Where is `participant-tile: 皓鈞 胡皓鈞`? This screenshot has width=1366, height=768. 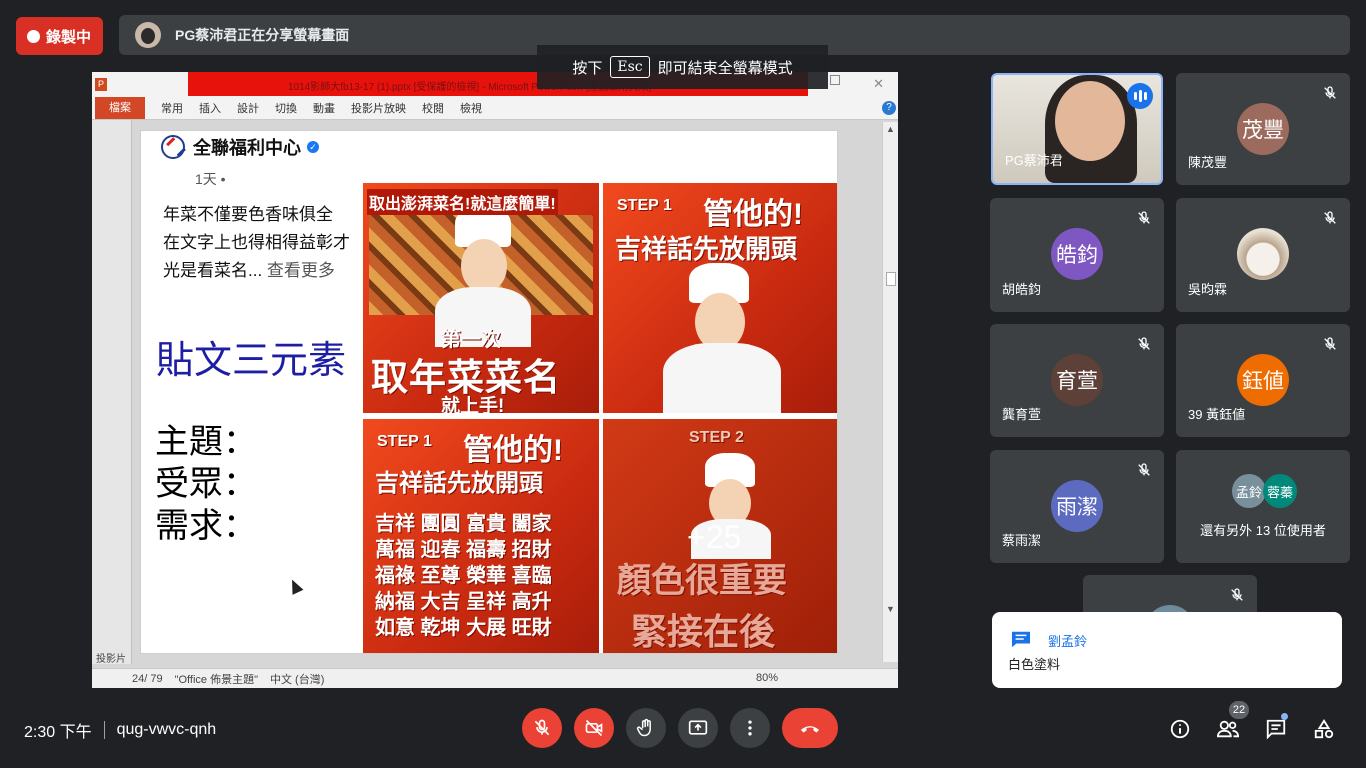
participant-tile: 皓鈞 胡皓鈞 is located at coordinates (1077, 255).